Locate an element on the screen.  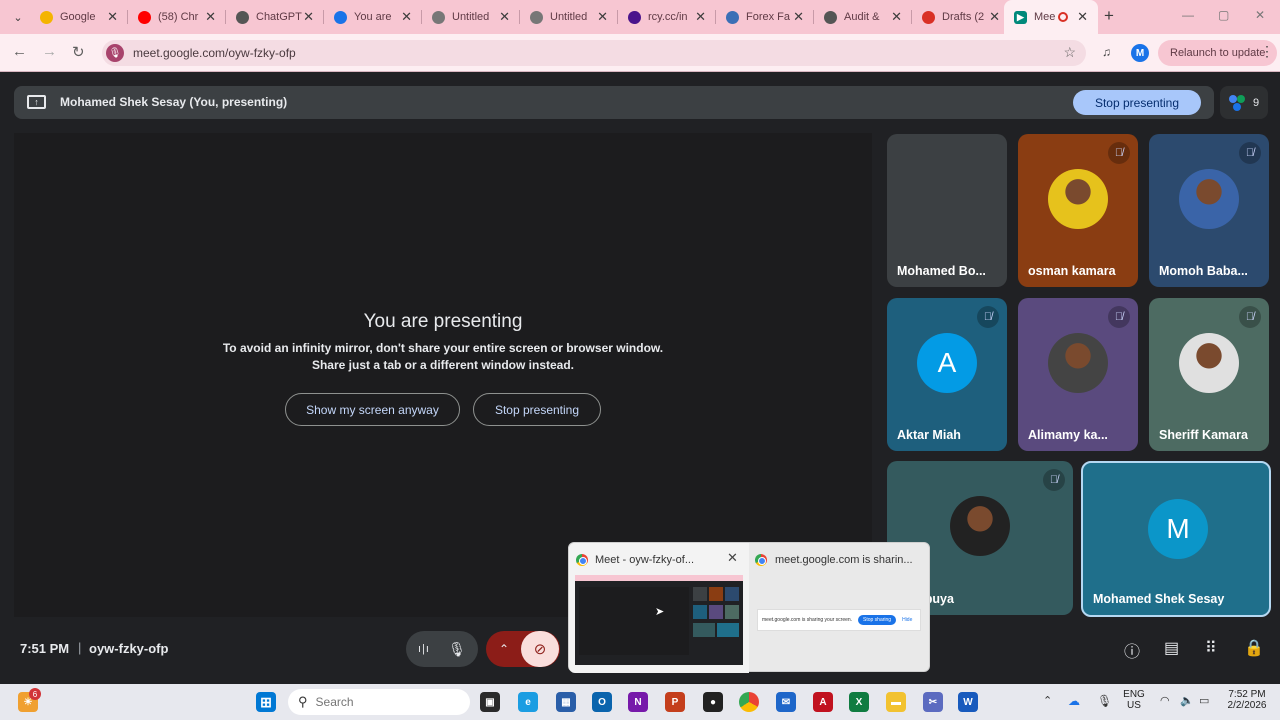
file-explorer-icon: ▬ is located at coordinates (896, 702).